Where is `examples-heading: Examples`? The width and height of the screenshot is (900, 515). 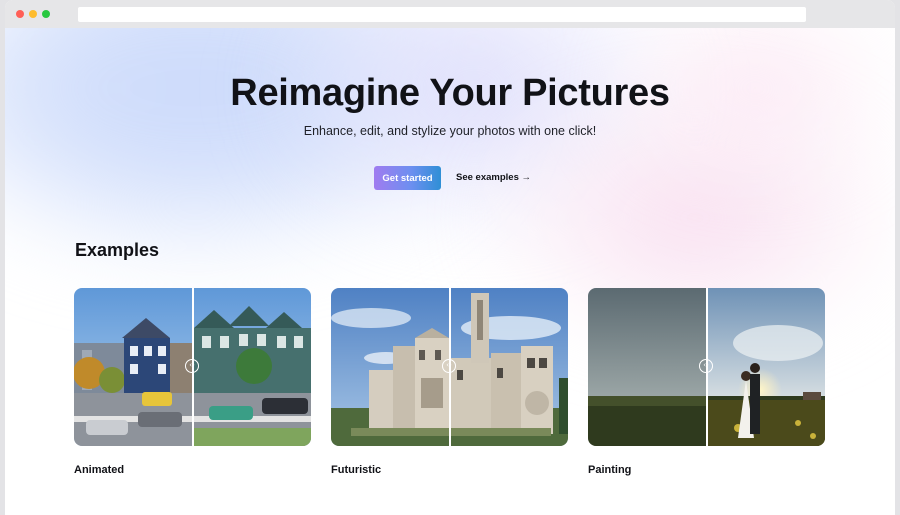 examples-heading: Examples is located at coordinates (117, 250).